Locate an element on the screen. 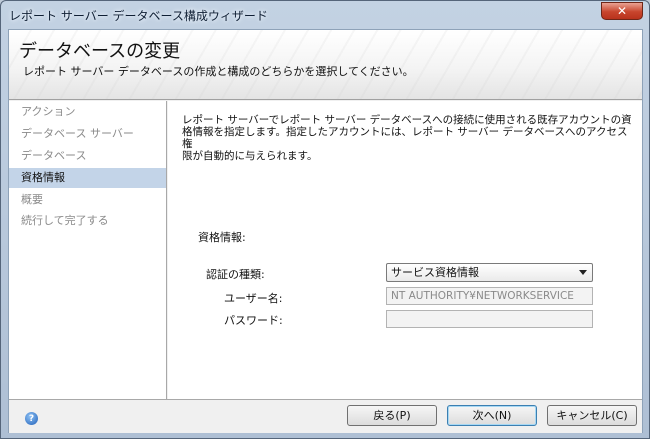  nav-item-action: アクション is located at coordinates (87, 112).